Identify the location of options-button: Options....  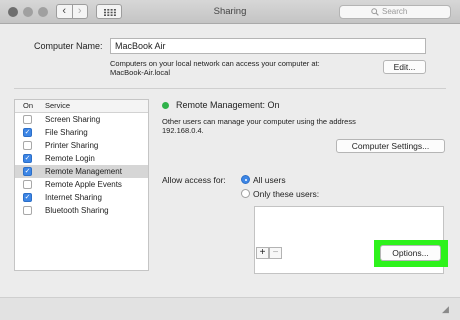
(410, 253).